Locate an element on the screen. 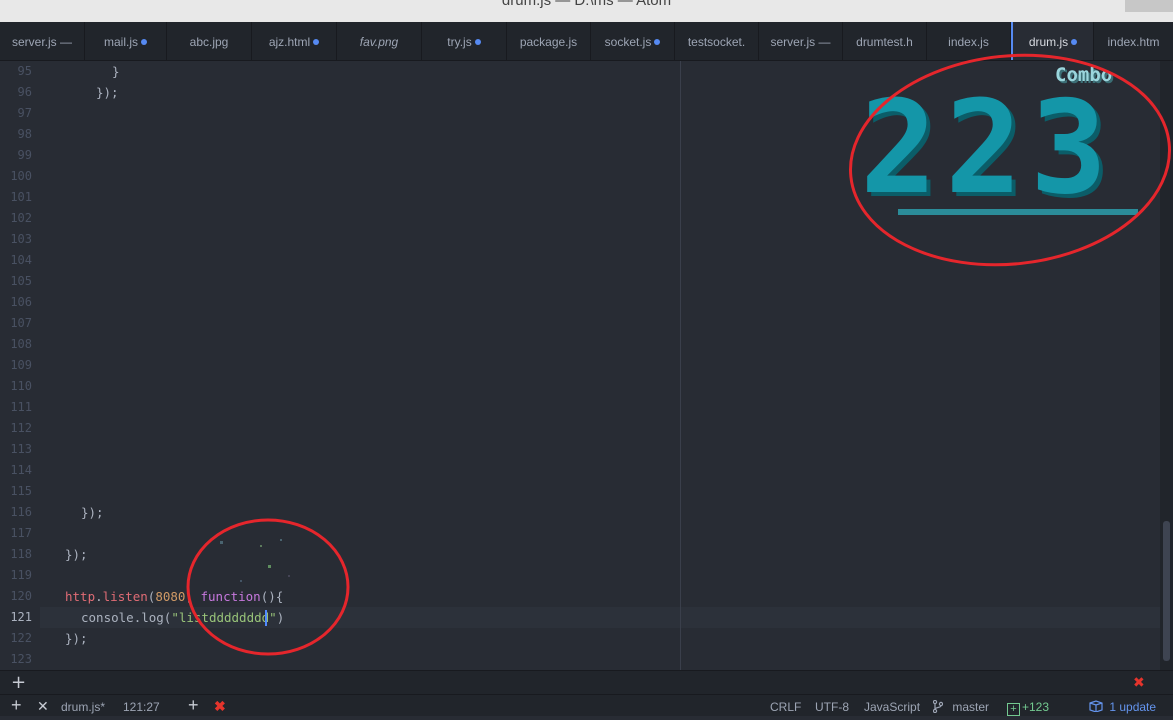  code-line-121: console.log("listdddddddd") is located at coordinates (182, 617).